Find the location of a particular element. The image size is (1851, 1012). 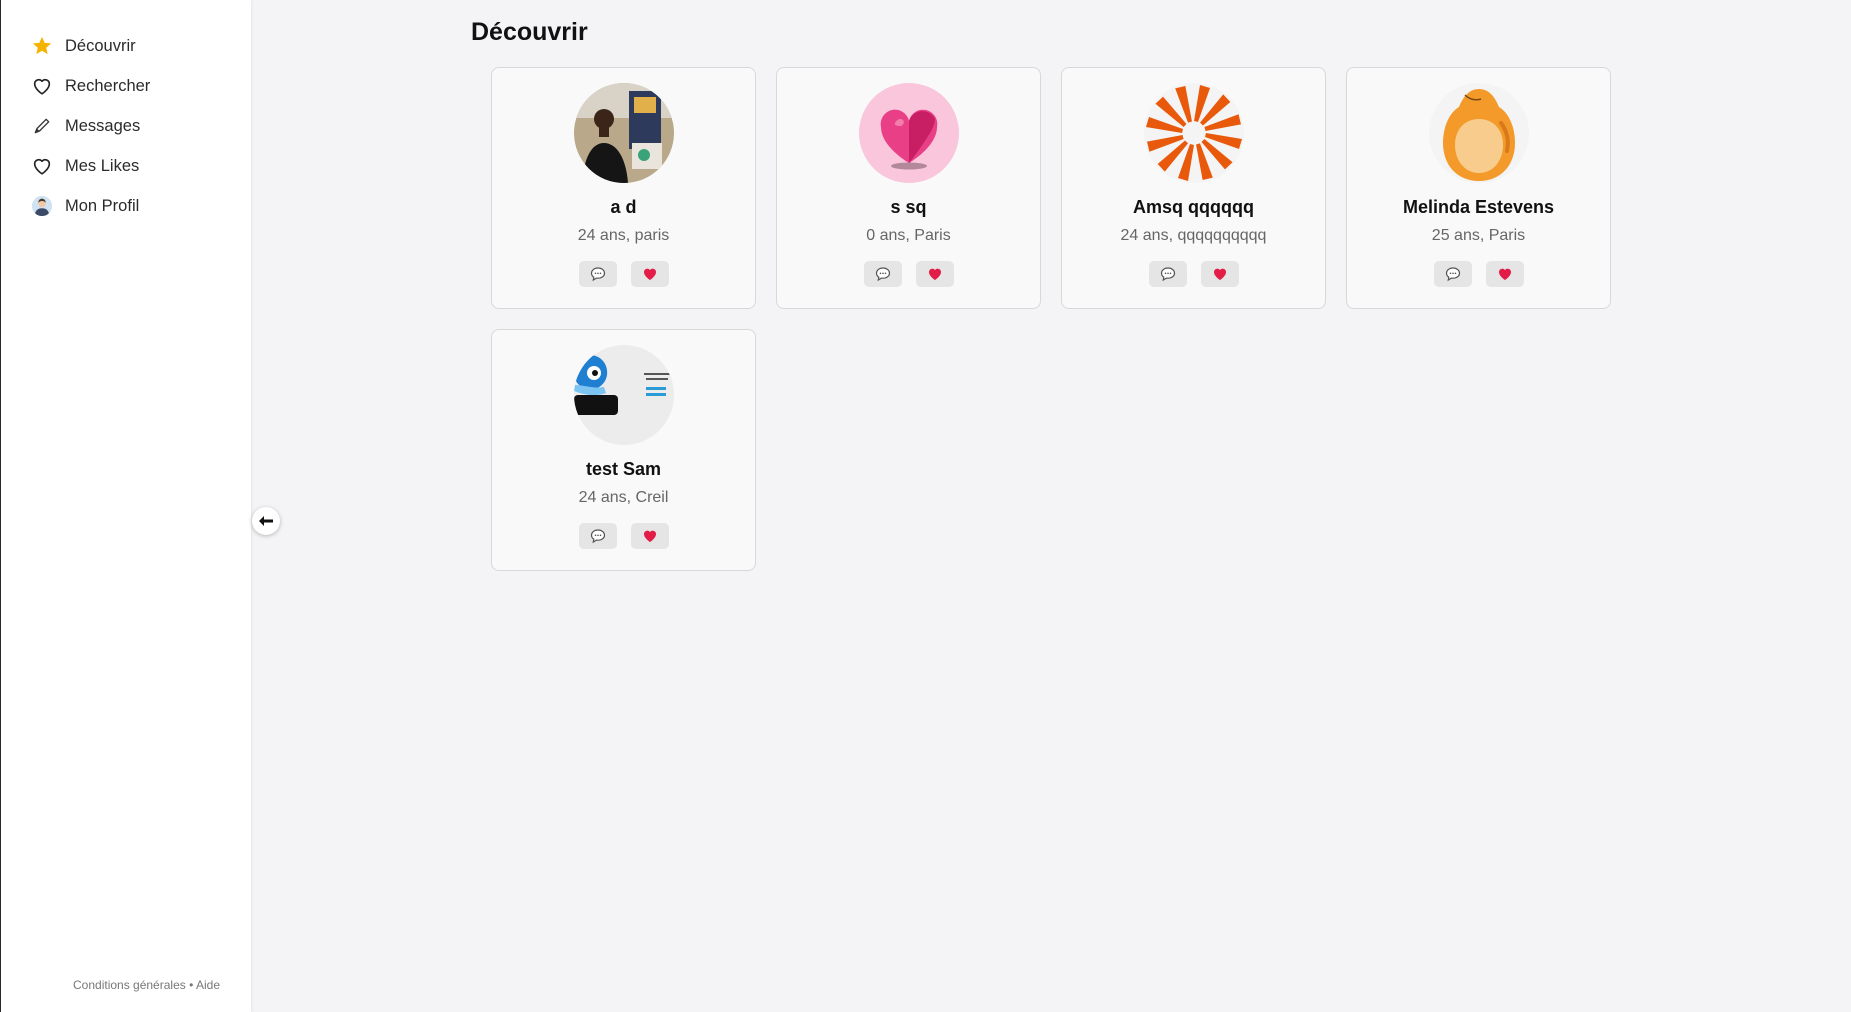

star-icon is located at coordinates (42, 46).